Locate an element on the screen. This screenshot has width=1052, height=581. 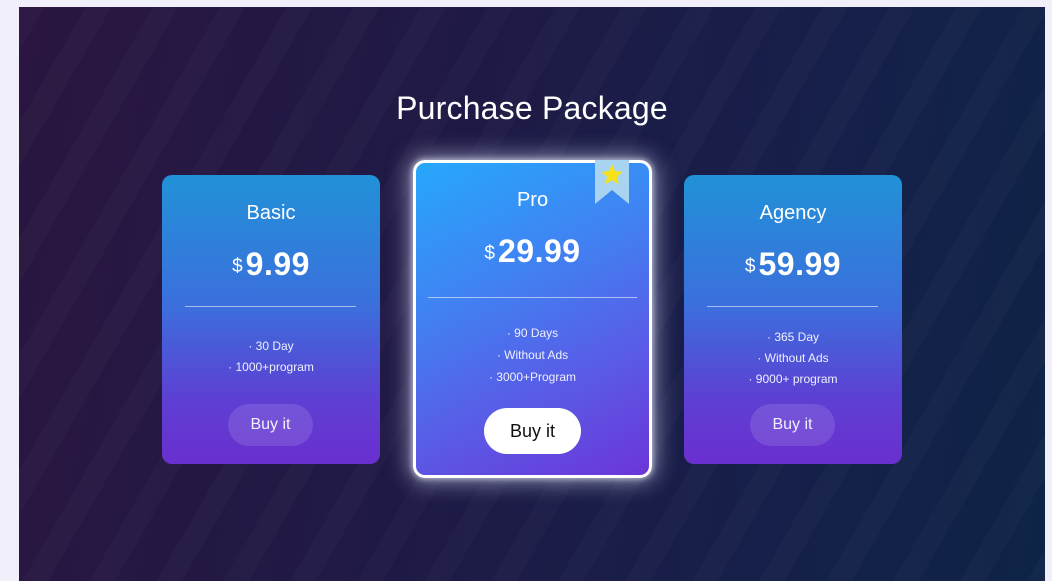
plan-name: Basic is located at coordinates (271, 213).